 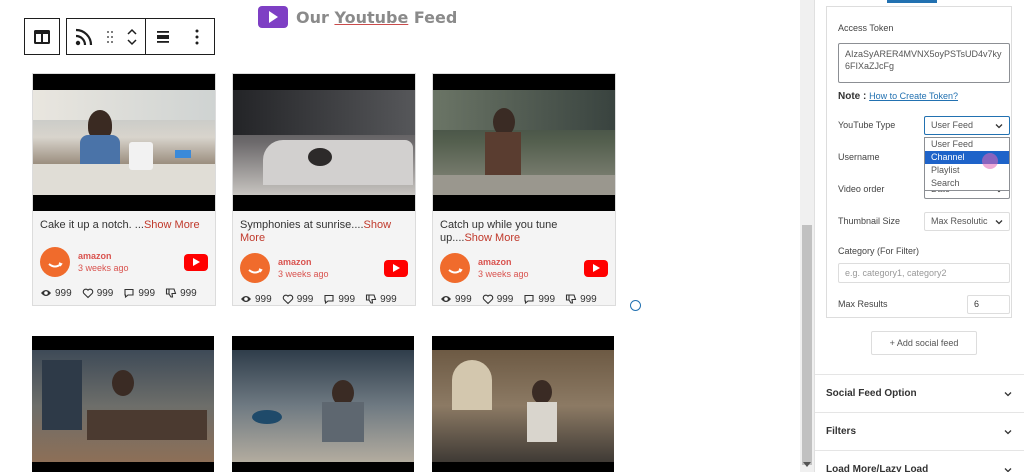 What do you see at coordinates (919, 431) in the screenshot?
I see `section-filters: Filters` at bounding box center [919, 431].